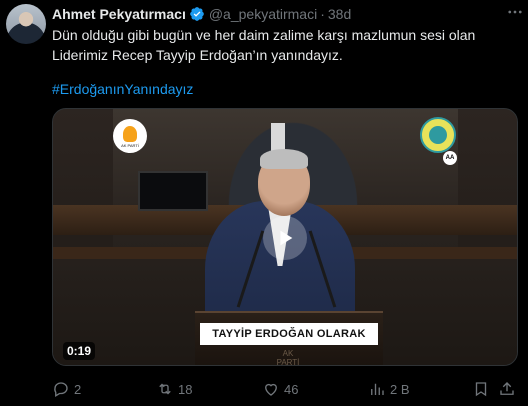  Describe the element at coordinates (339, 14) in the screenshot. I see `timestamp: 38d` at that location.